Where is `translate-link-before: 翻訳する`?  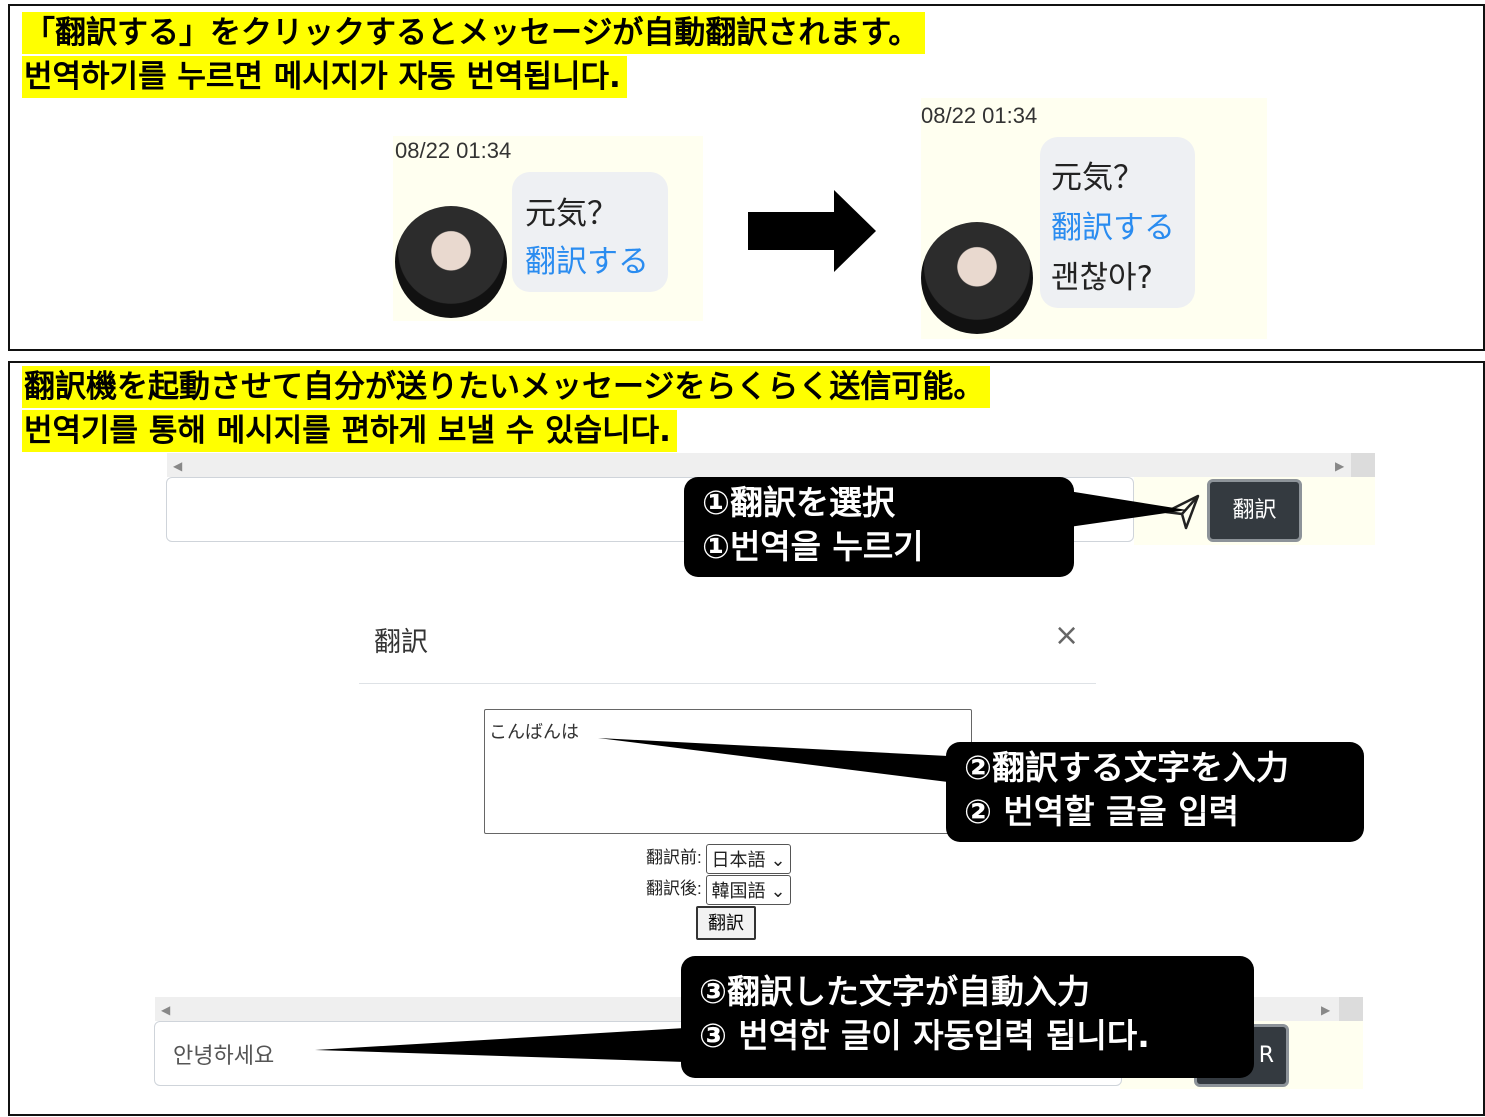
translate-link-before: 翻訳する is located at coordinates (587, 258).